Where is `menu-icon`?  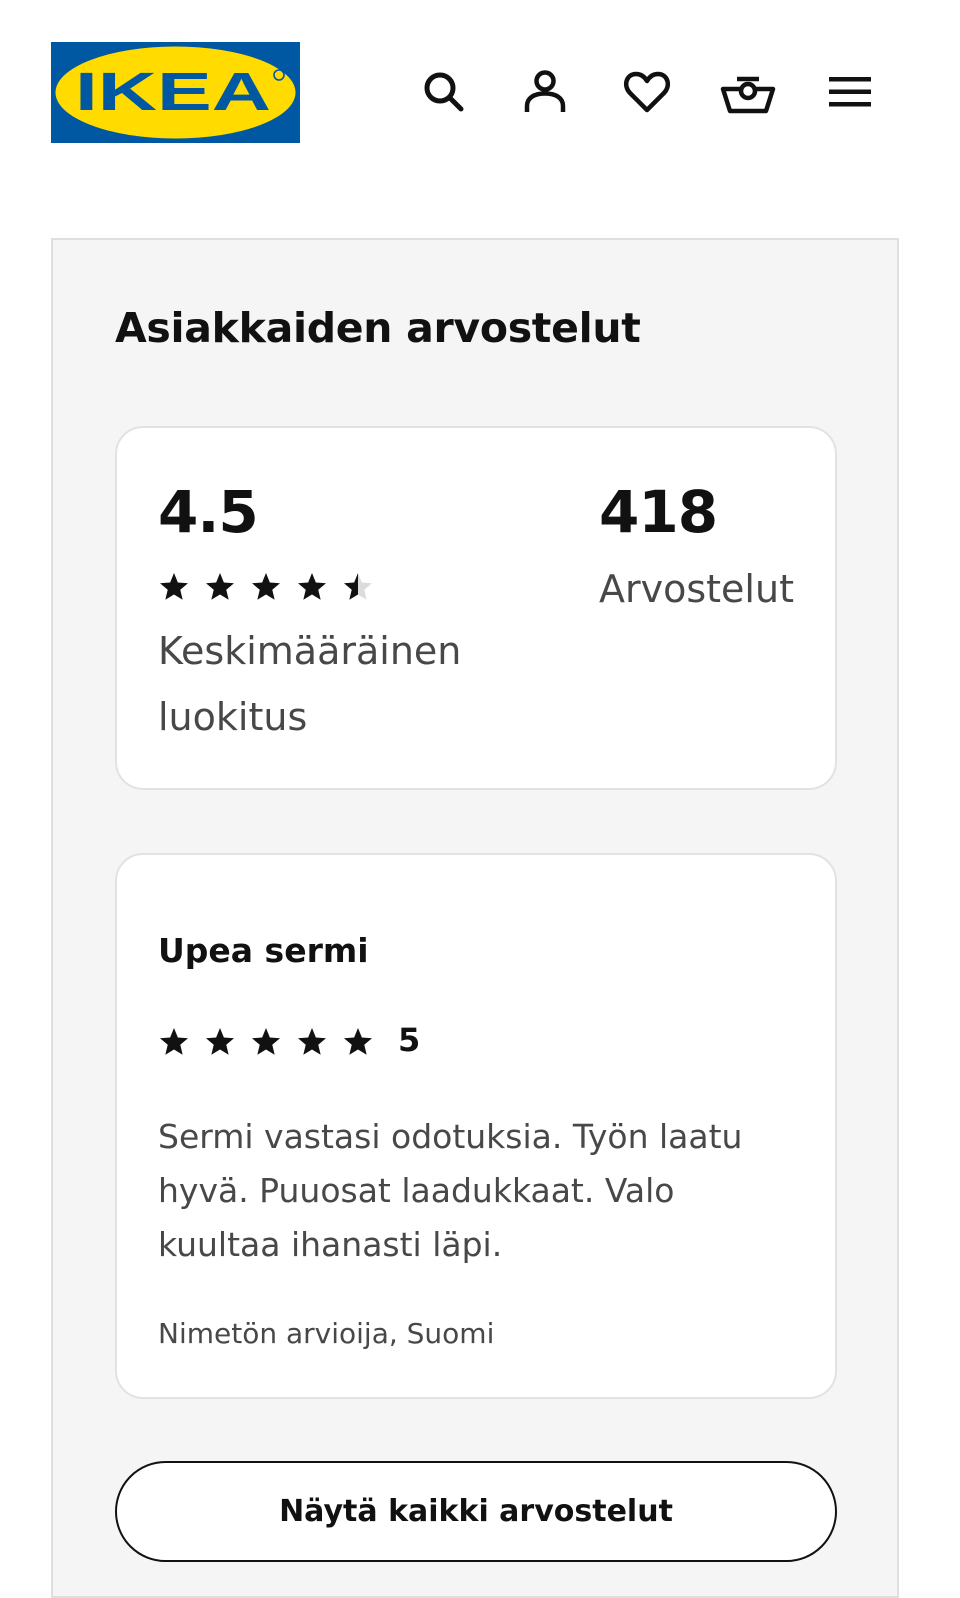 menu-icon is located at coordinates (850, 92).